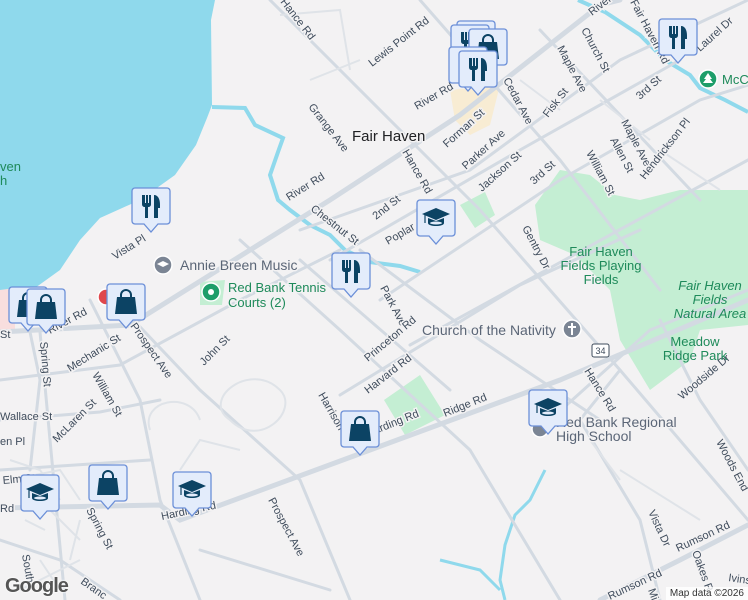 The width and height of the screenshot is (748, 600). I want to click on poi-label: Fields Playing, so click(601, 265).